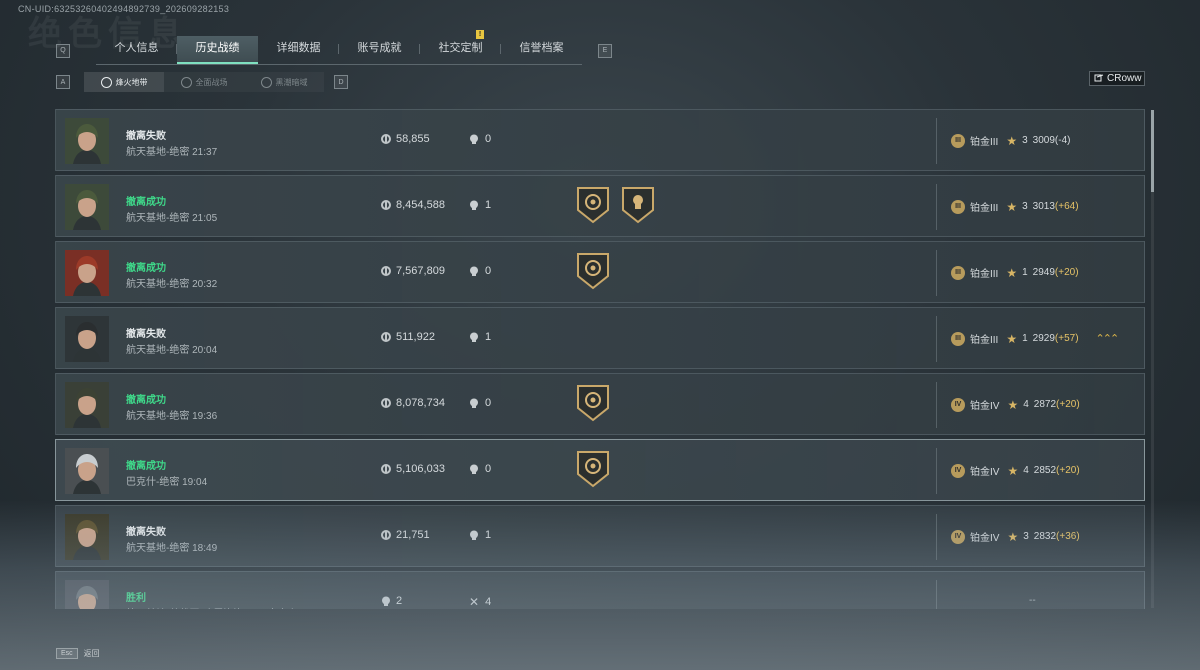 The image size is (1200, 670). What do you see at coordinates (136, 50) in the screenshot?
I see `tab-personal-info: 个人信息` at bounding box center [136, 50].